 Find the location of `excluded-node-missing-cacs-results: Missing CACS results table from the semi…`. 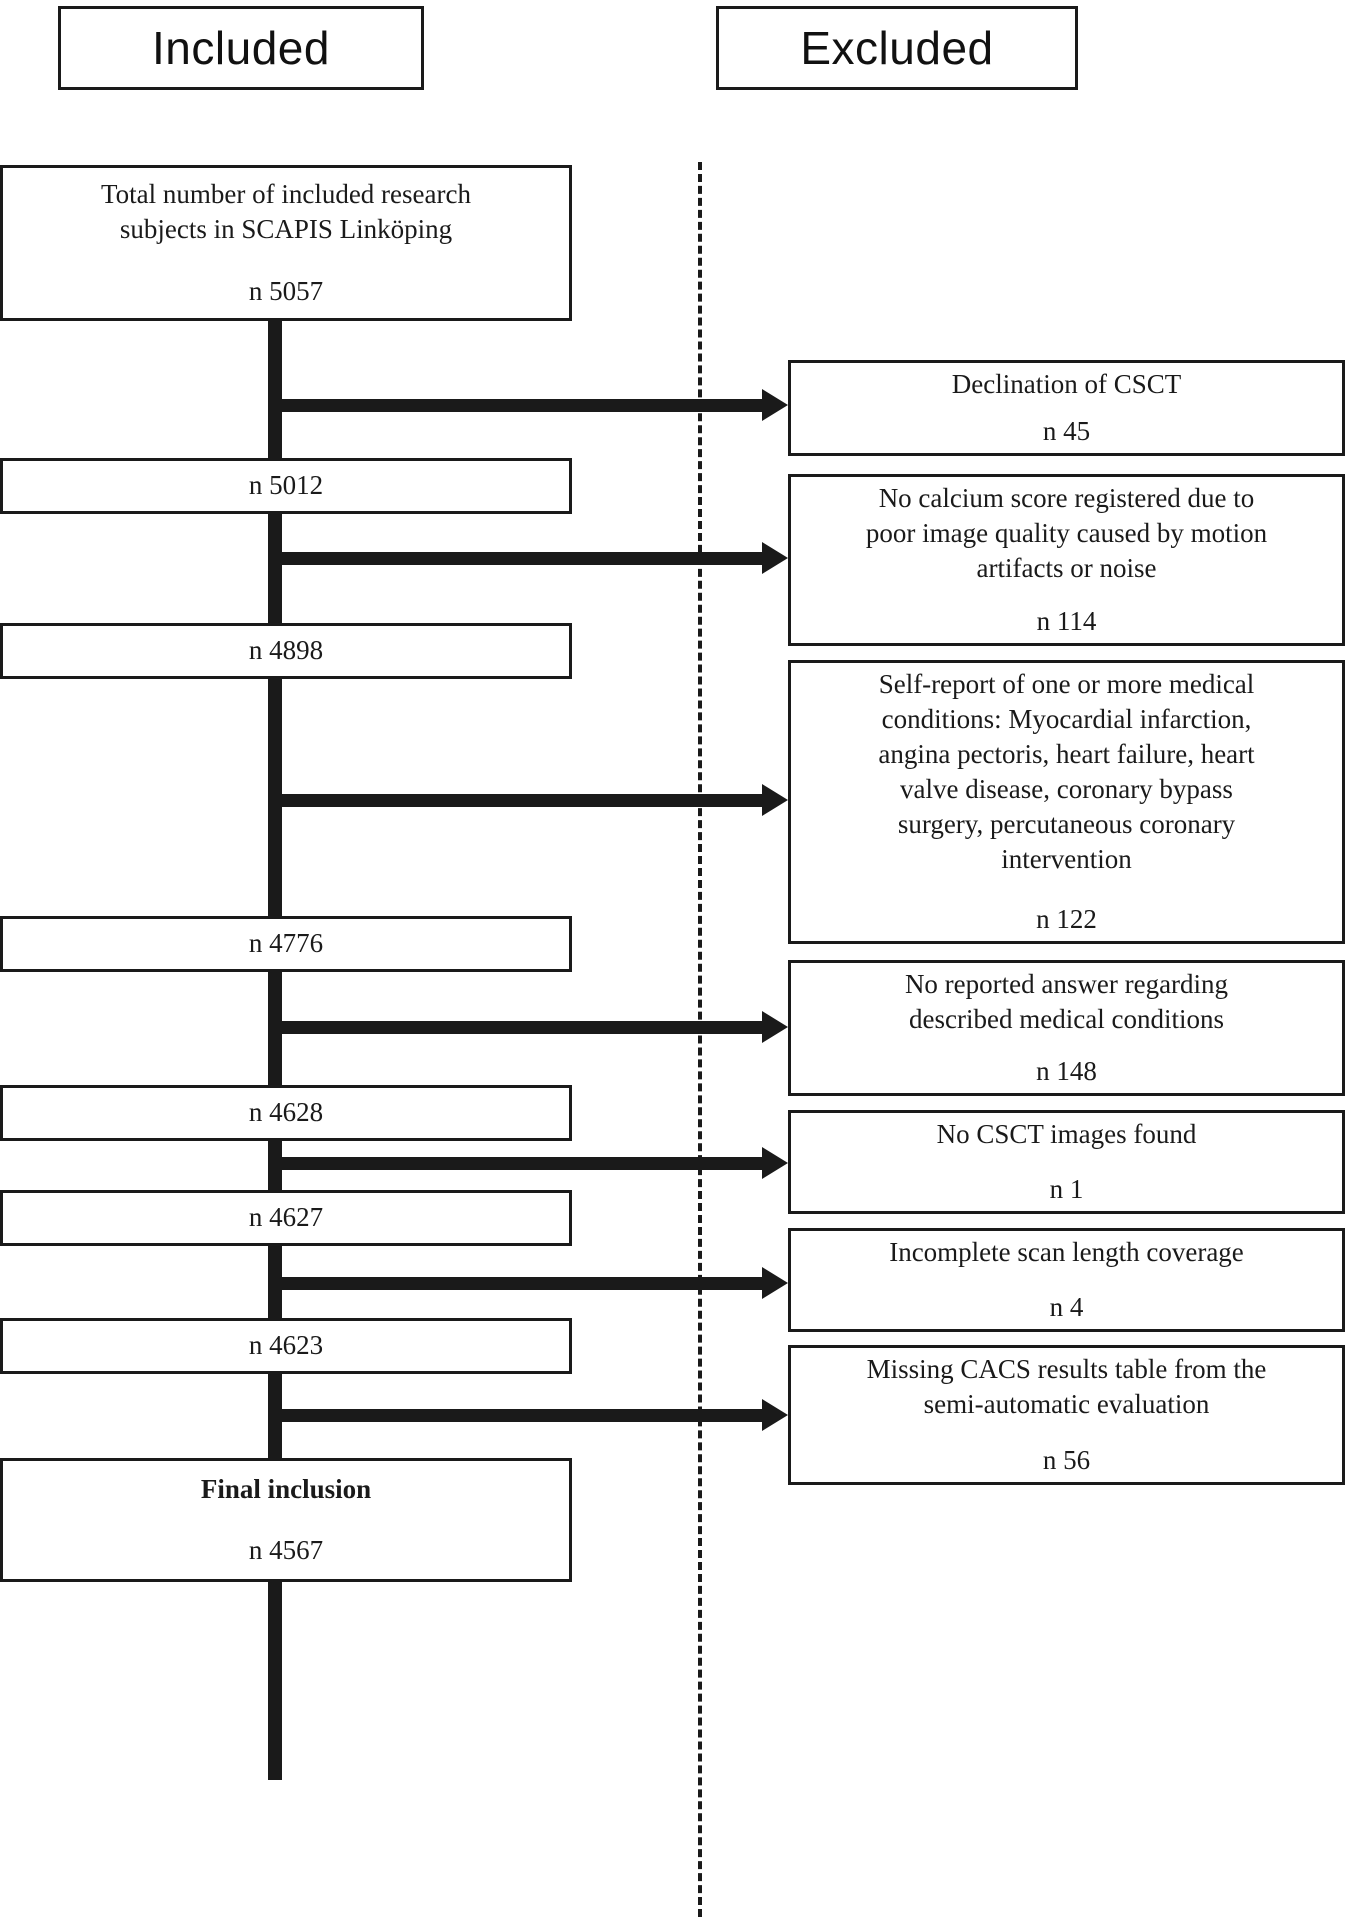

excluded-node-missing-cacs-results: Missing CACS results table from the semi… is located at coordinates (1066, 1415).